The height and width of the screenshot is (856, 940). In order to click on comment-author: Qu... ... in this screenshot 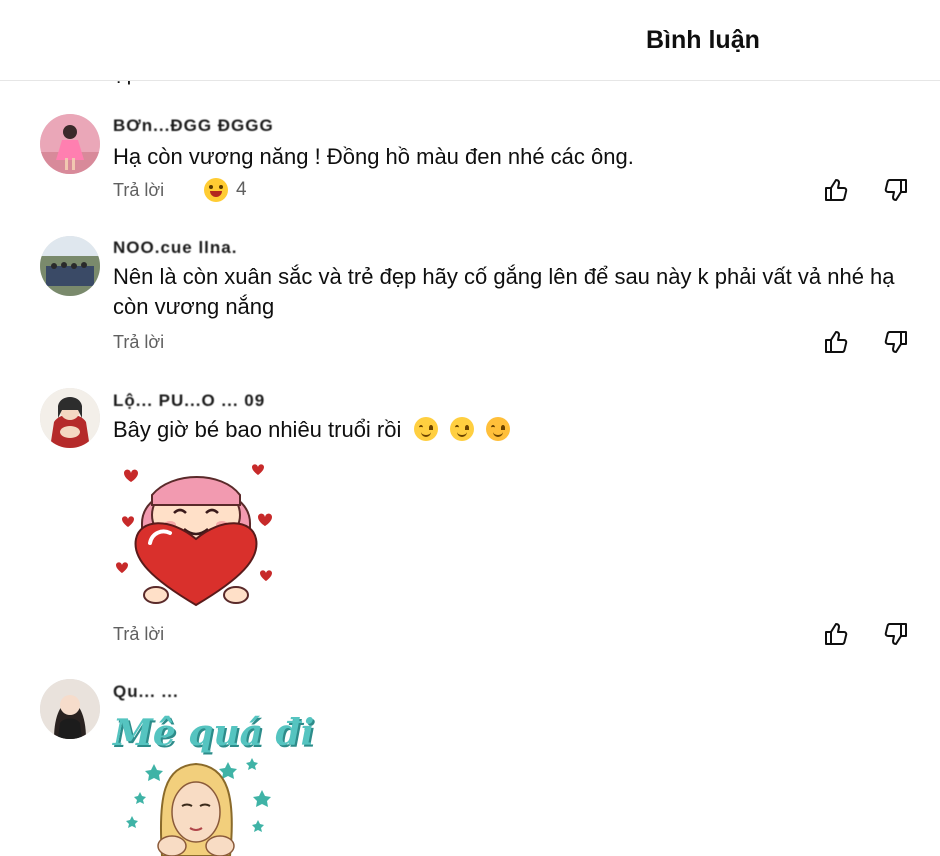, I will do `click(146, 692)`.